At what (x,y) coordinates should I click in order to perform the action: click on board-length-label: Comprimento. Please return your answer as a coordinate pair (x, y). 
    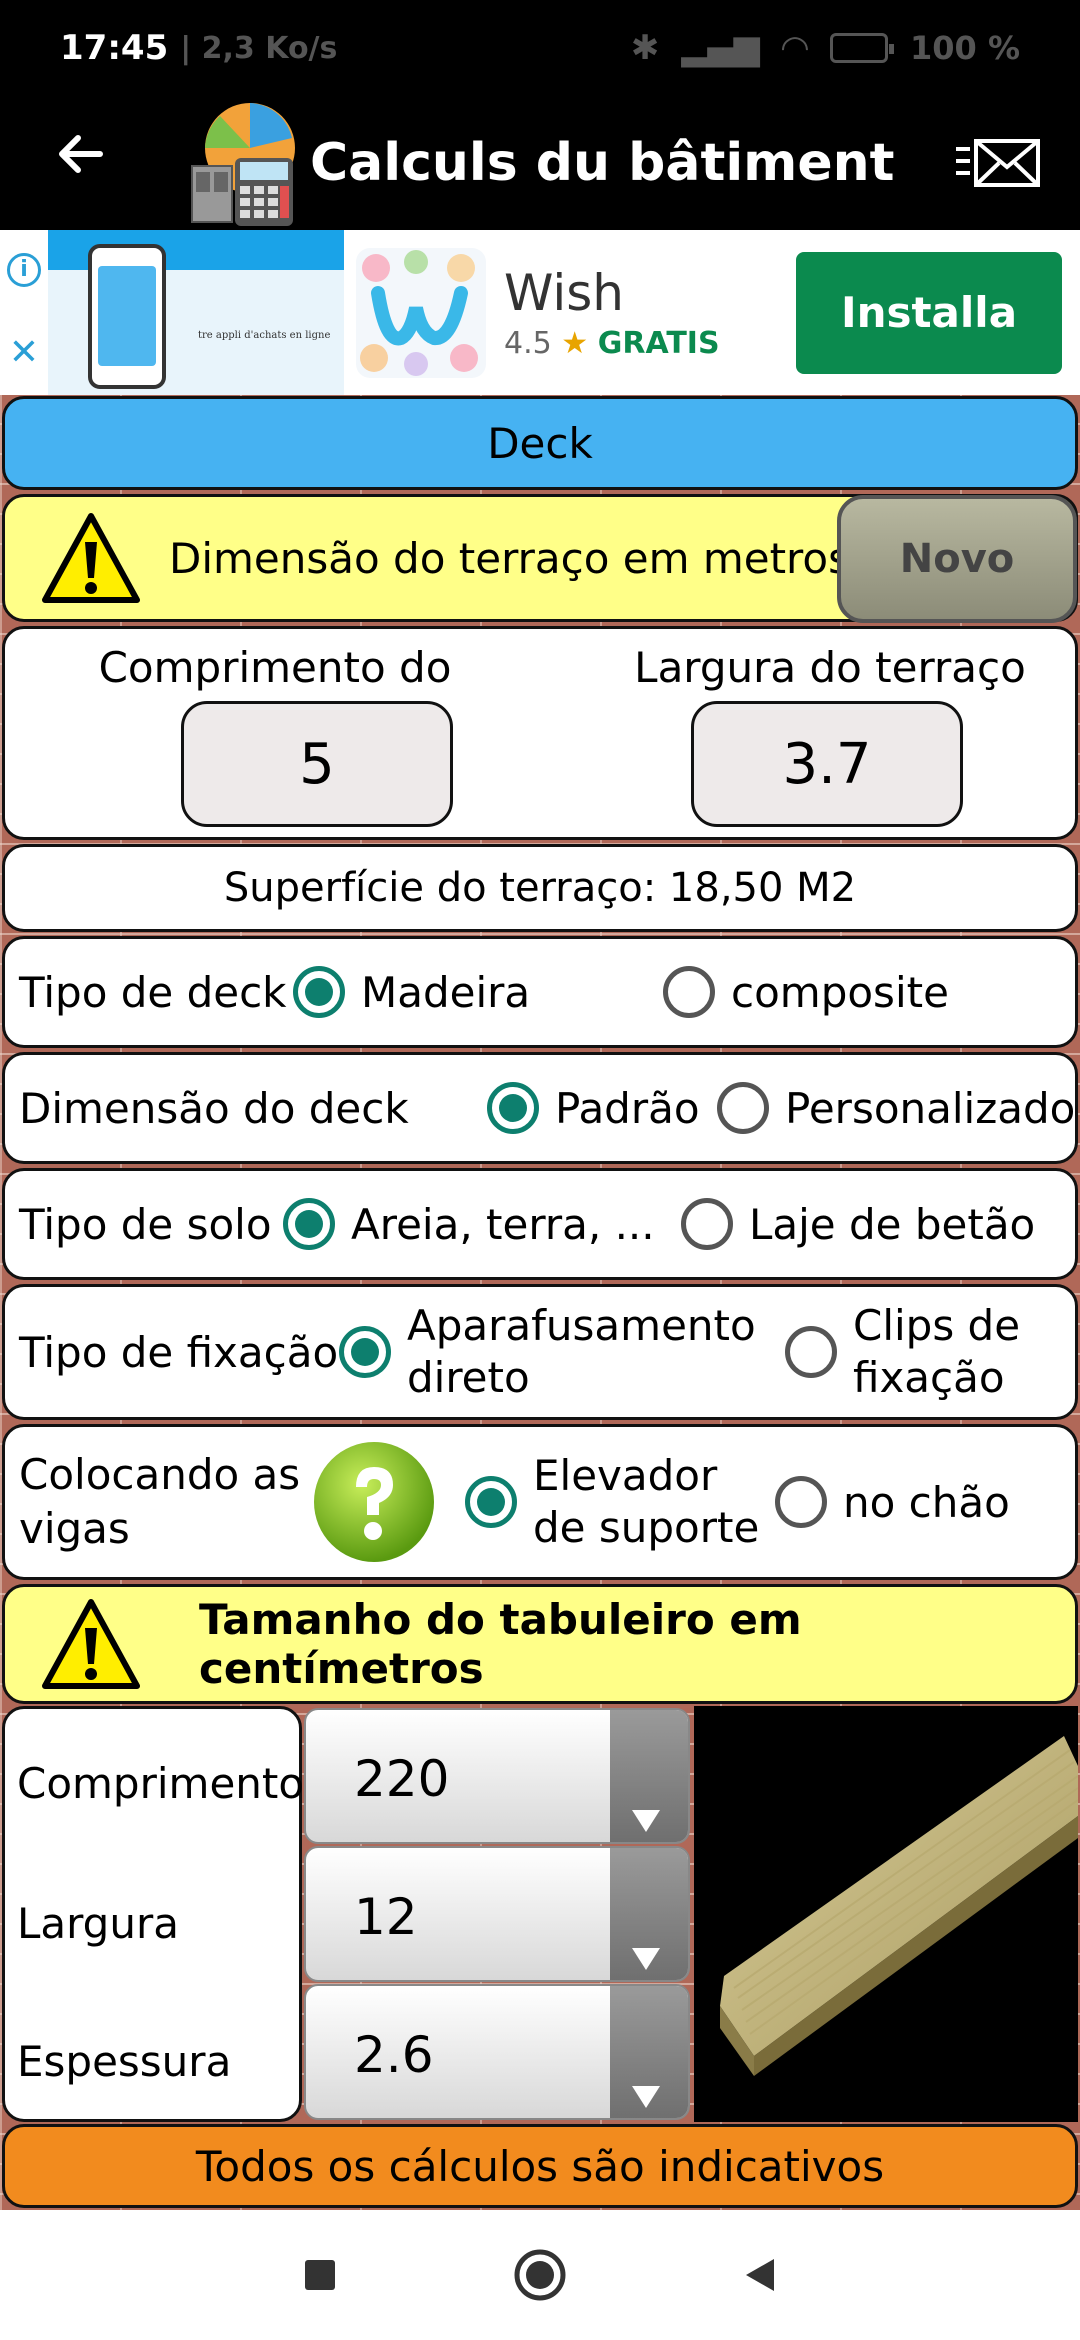
    Looking at the image, I should click on (161, 1783).